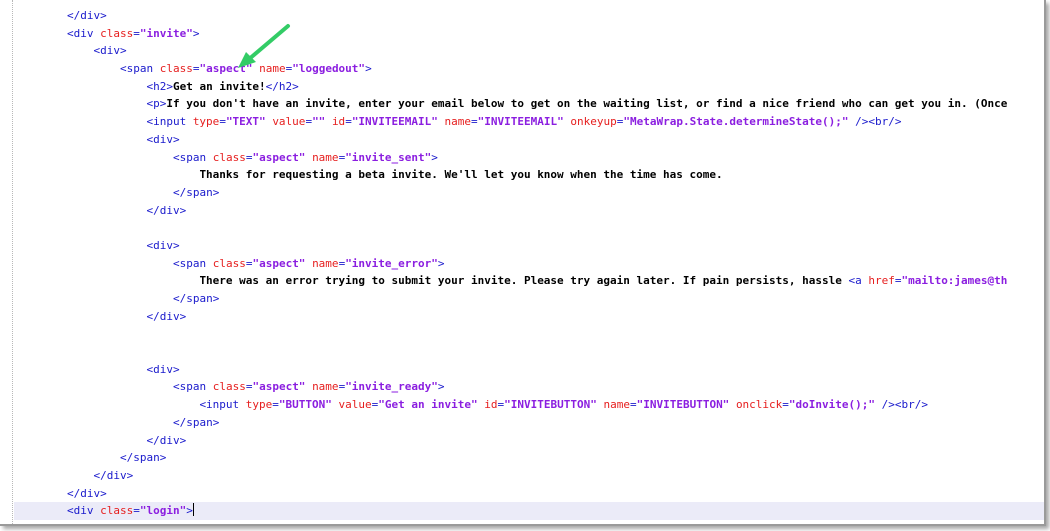 The height and width of the screenshot is (531, 1050). I want to click on code-token-val: "invite_ready", so click(391, 387).